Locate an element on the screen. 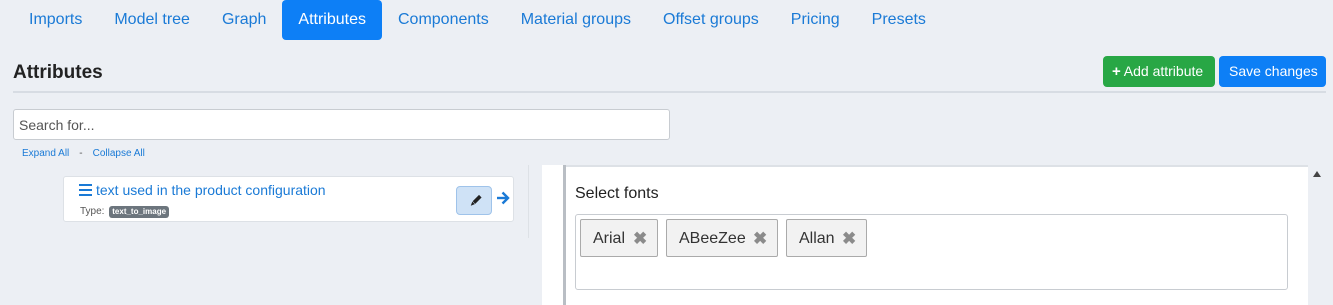  tab-offset-groups: Offset groups is located at coordinates (711, 20).